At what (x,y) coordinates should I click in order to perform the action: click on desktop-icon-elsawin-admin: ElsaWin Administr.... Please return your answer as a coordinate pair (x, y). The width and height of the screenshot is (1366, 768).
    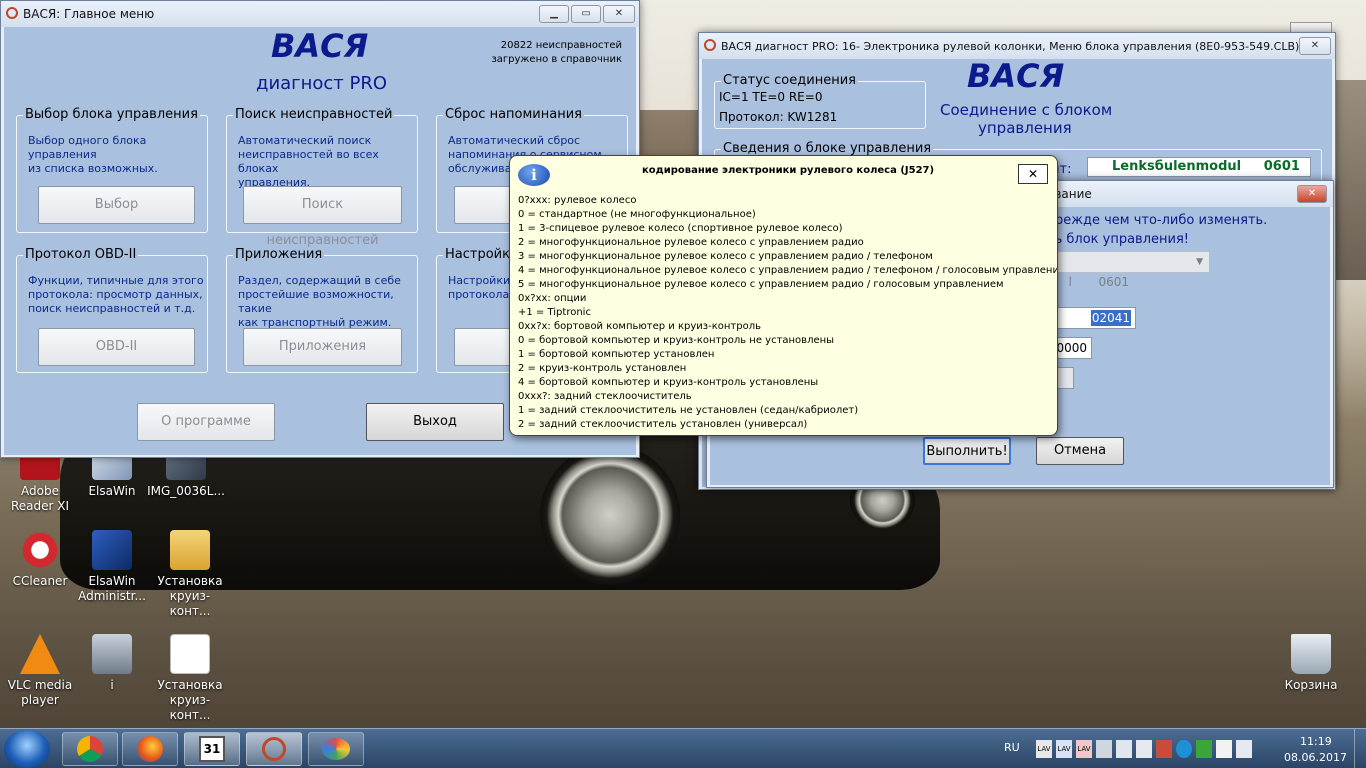
    Looking at the image, I should click on (112, 567).